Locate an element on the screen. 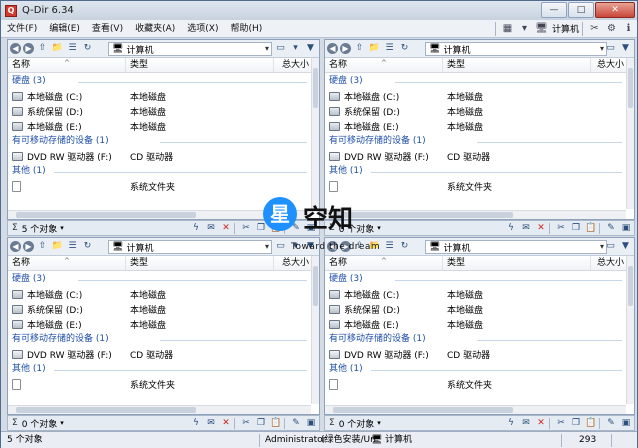  menu-file: 文件(F) is located at coordinates (22, 29).